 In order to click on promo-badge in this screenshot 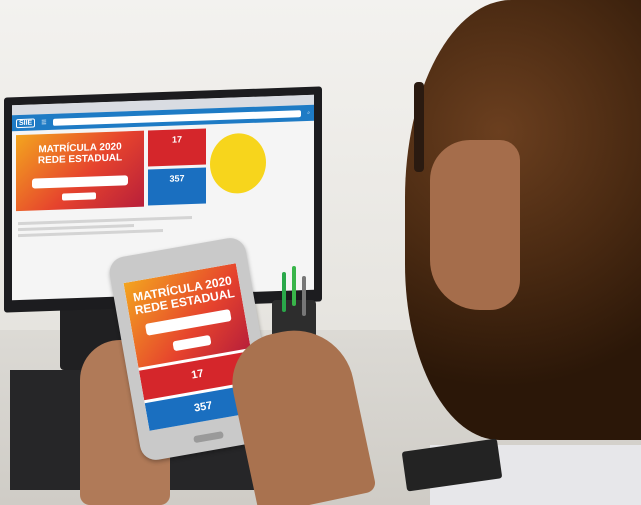, I will do `click(238, 163)`.